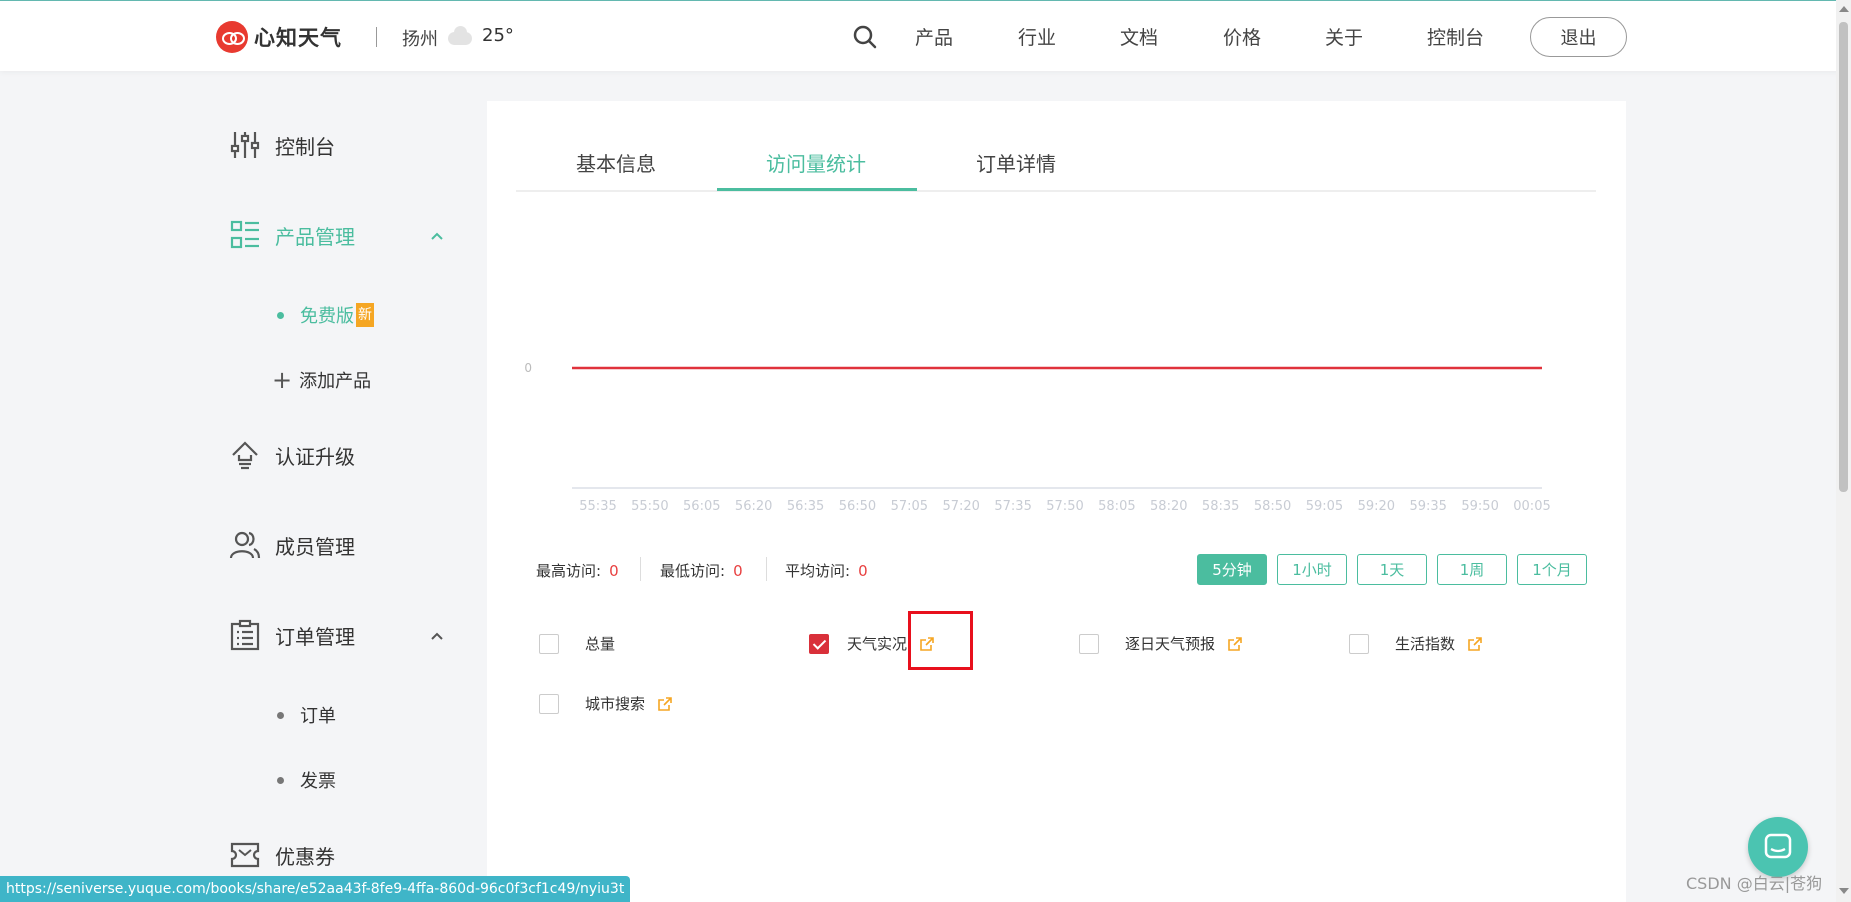 This screenshot has height=902, width=1851. Describe the element at coordinates (1170, 644) in the screenshot. I see `api-label: 逐日天气预报` at that location.